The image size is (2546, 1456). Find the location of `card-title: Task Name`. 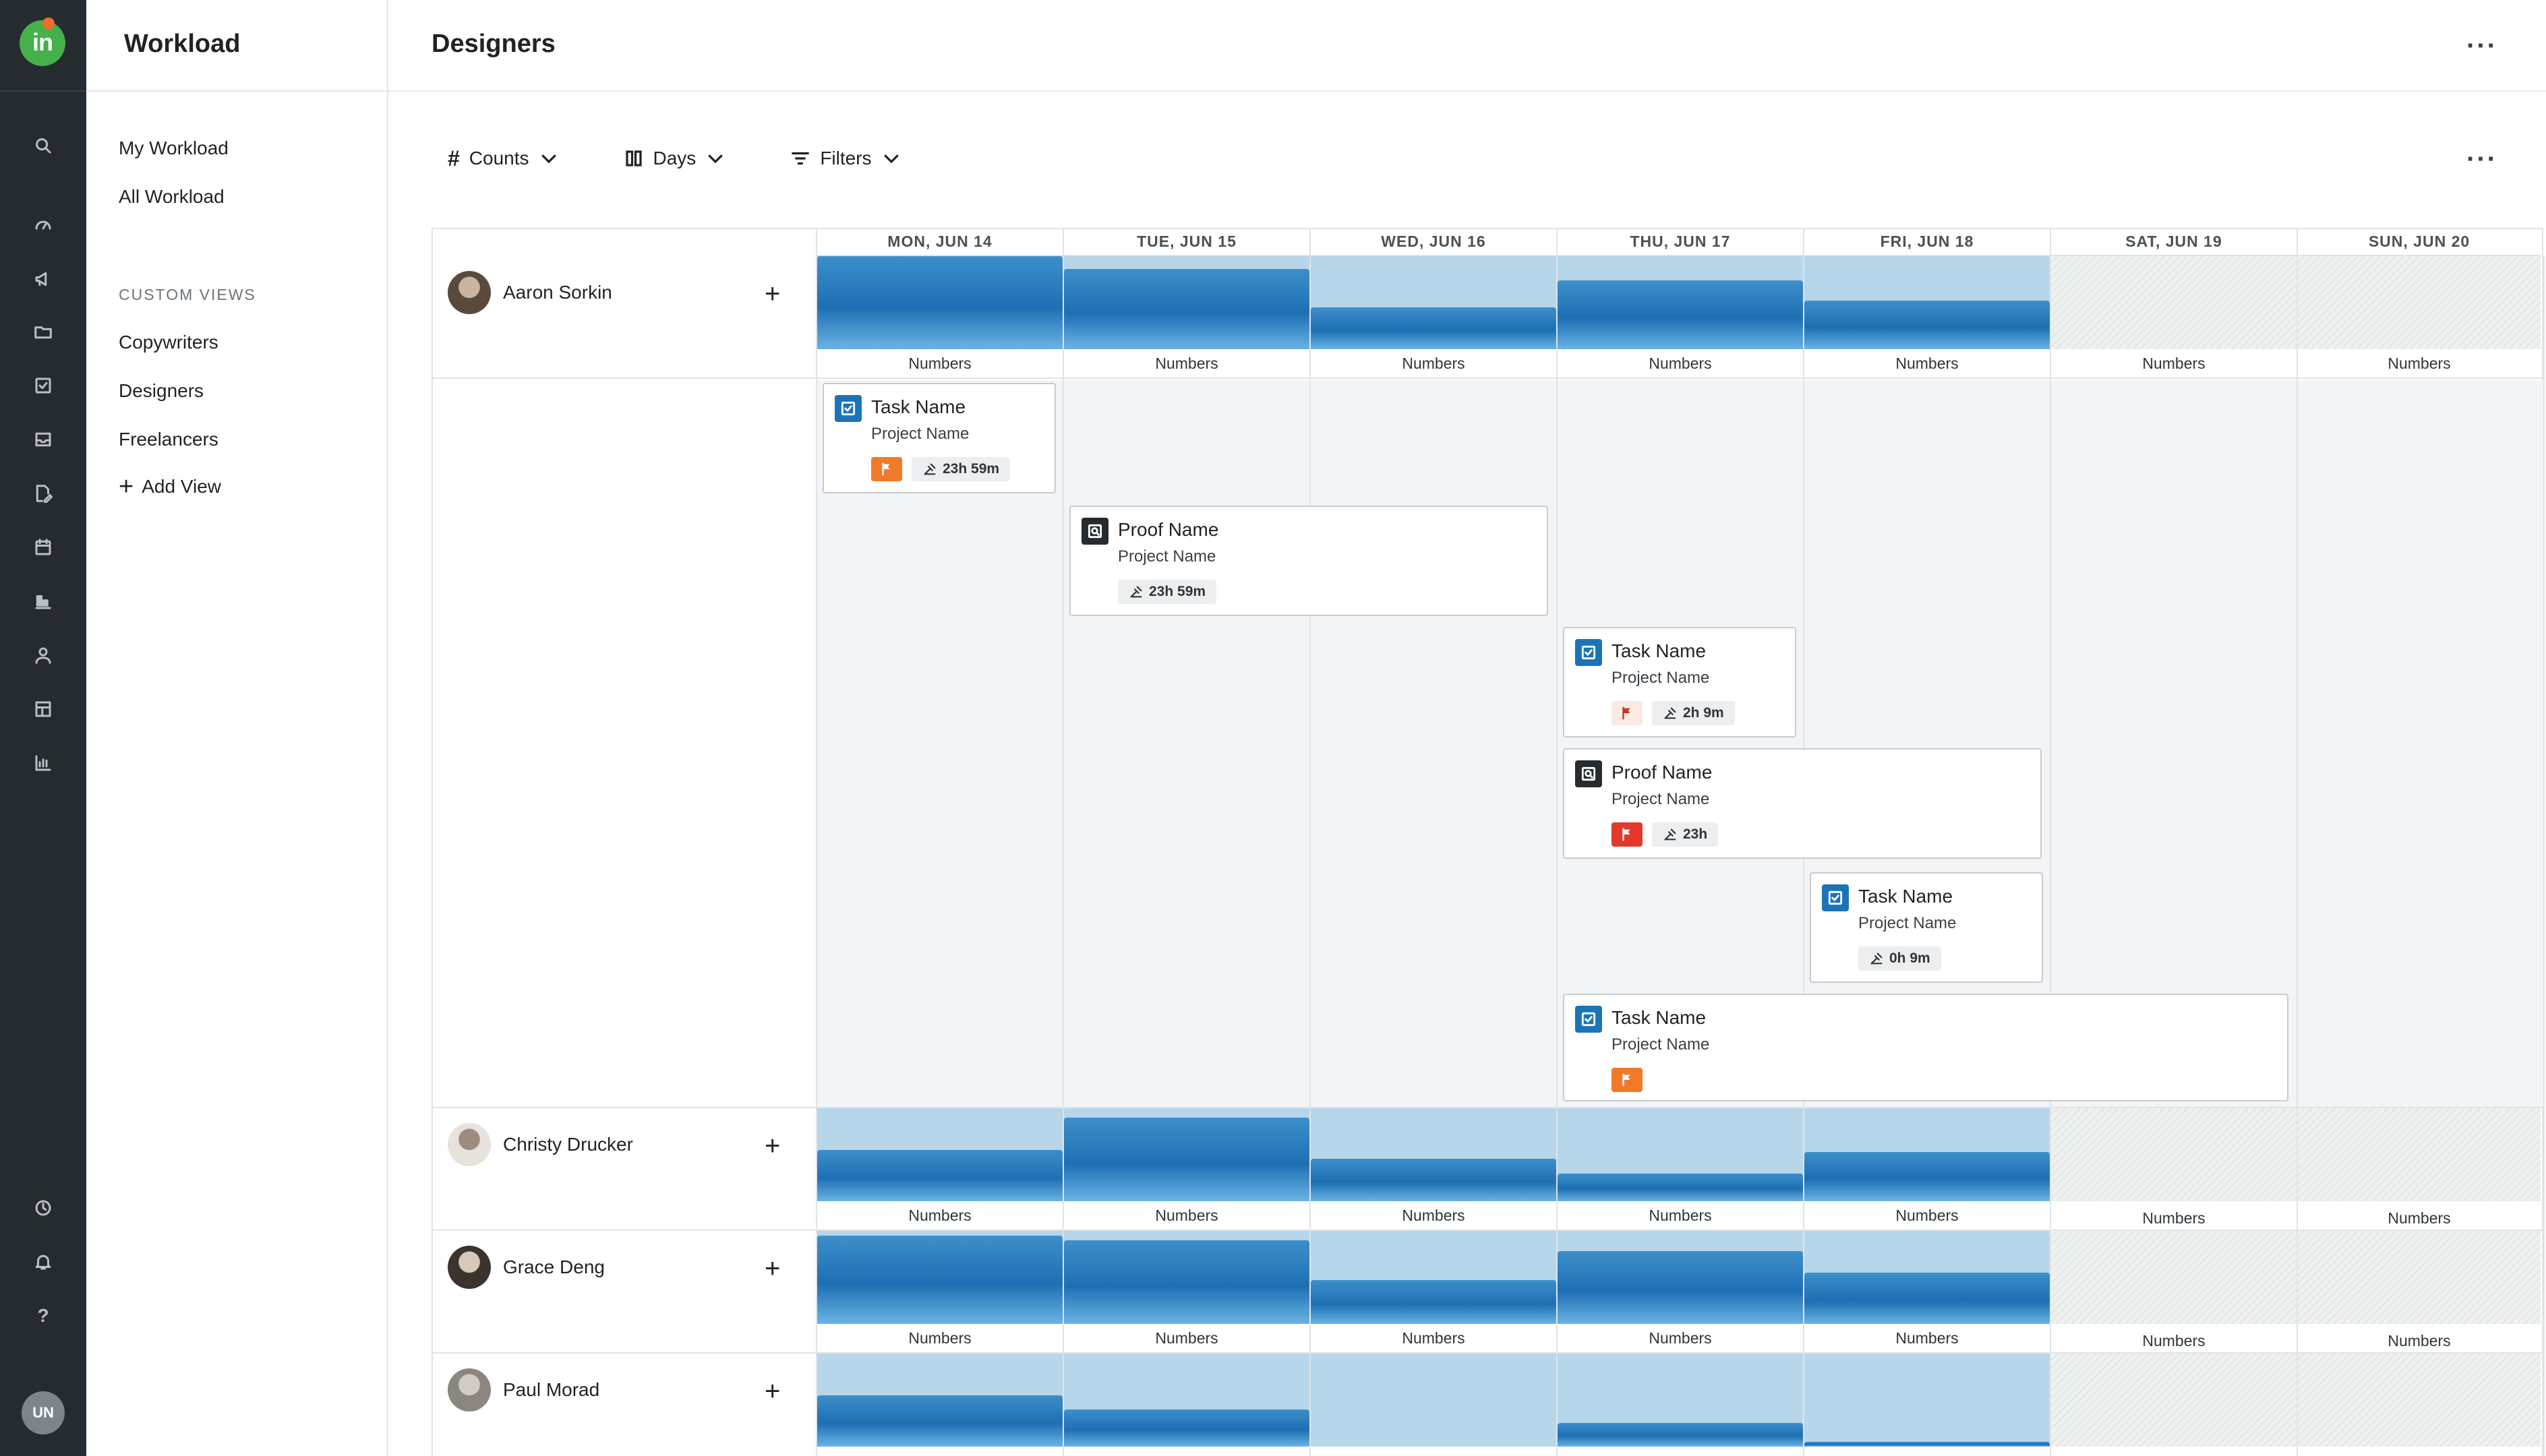

card-title: Task Name is located at coordinates (1659, 650).